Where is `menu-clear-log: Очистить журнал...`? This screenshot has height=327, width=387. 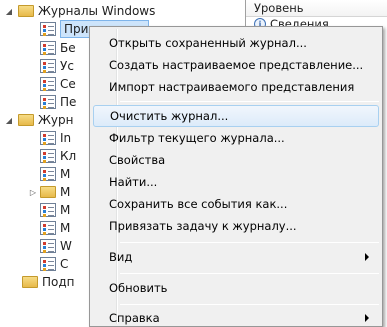
menu-clear-log: Очистить журнал... is located at coordinates (236, 116).